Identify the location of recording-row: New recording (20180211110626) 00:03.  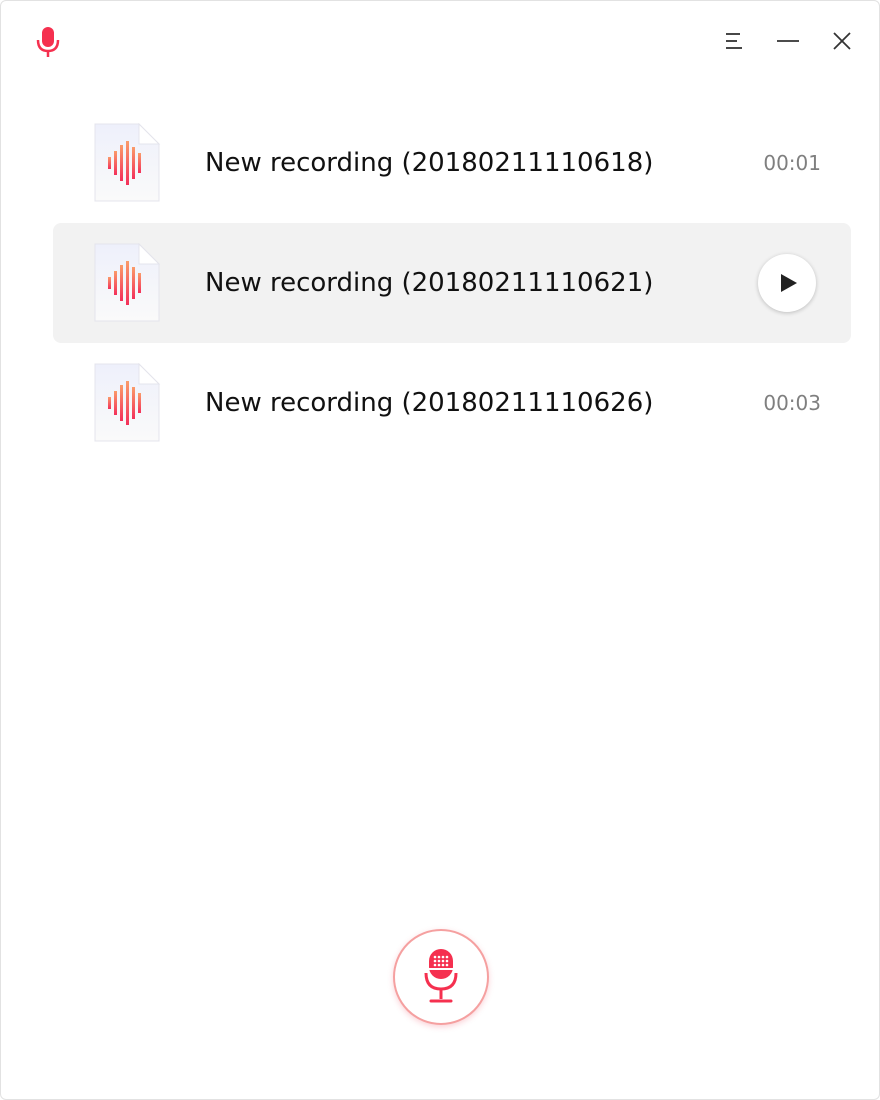
(452, 403).